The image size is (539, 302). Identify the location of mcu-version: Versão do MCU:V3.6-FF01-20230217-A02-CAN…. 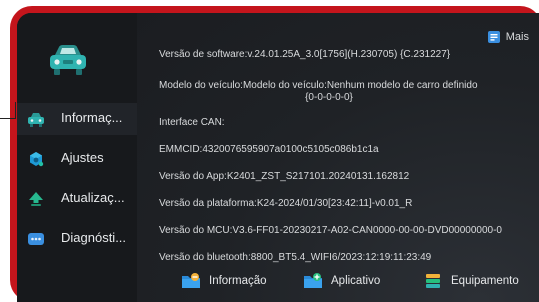
(330, 230).